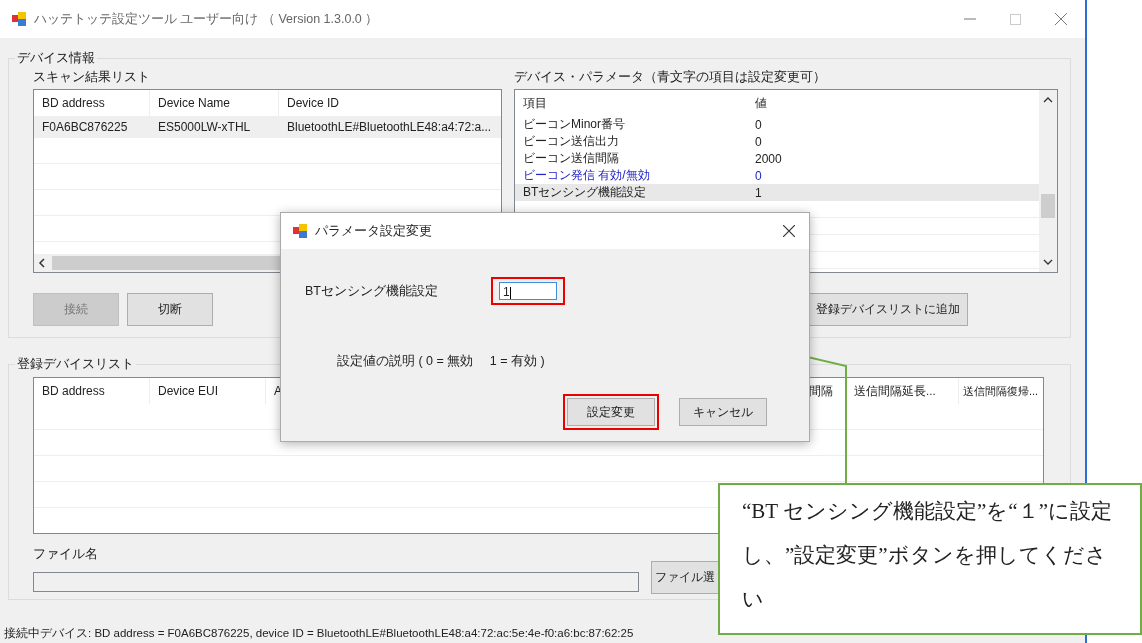  Describe the element at coordinates (777, 124) in the screenshot. I see `list-row: ビーコンMinor番号 0` at that location.